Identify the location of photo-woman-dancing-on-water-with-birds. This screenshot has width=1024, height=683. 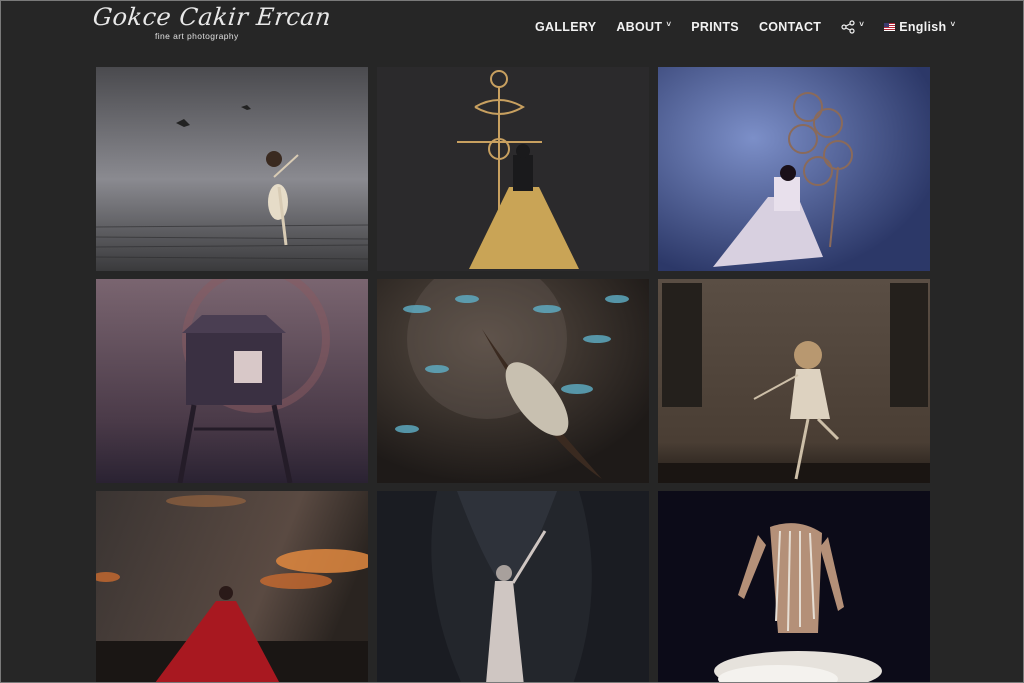
(232, 169).